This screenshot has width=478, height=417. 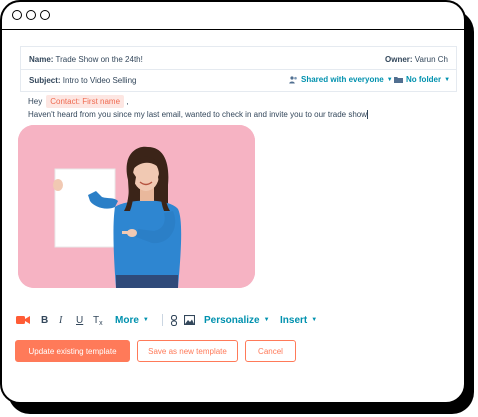 What do you see at coordinates (232, 320) in the screenshot?
I see `personalize-label: Personalize` at bounding box center [232, 320].